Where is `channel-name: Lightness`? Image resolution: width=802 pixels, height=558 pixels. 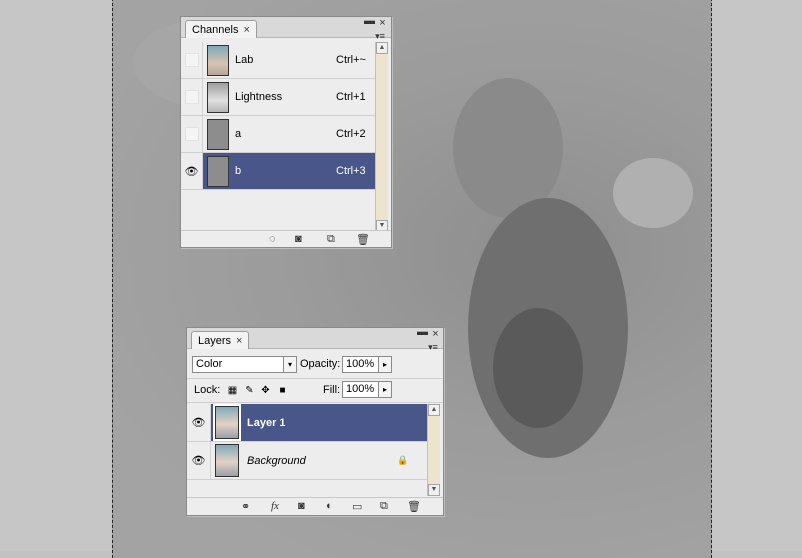
channel-name: Lightness is located at coordinates (259, 97).